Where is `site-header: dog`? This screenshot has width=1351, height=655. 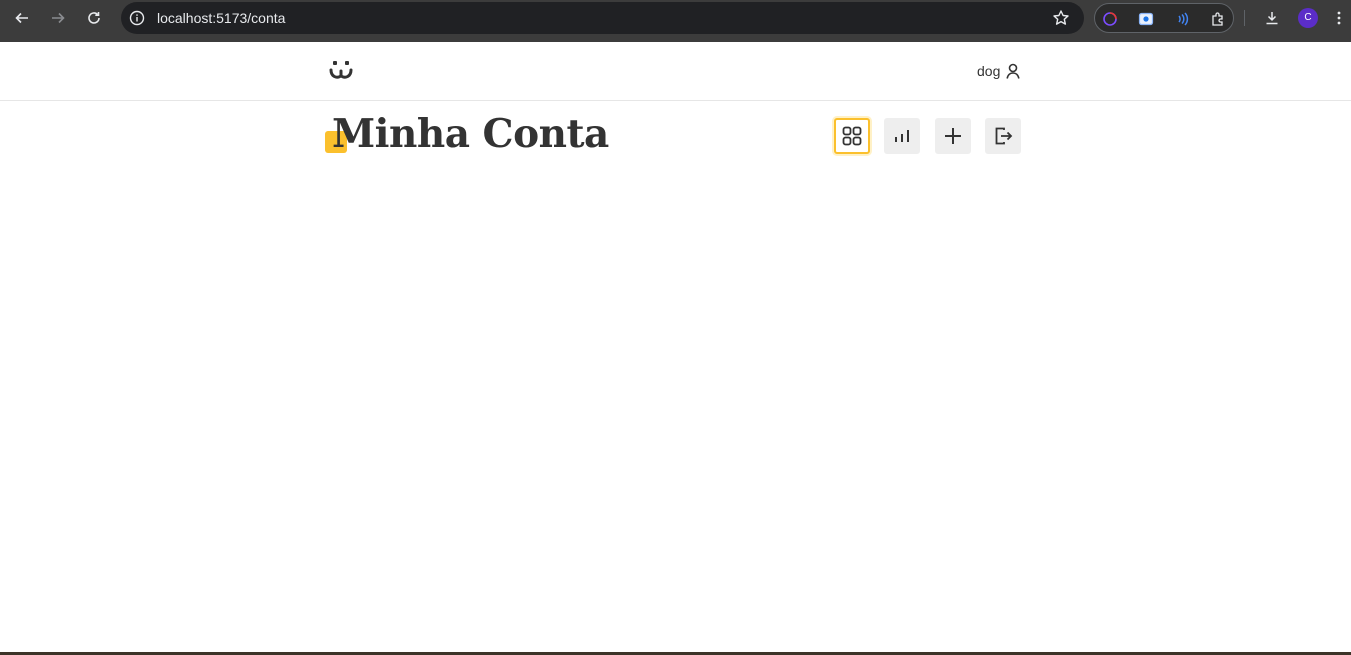
site-header: dog is located at coordinates (675, 71).